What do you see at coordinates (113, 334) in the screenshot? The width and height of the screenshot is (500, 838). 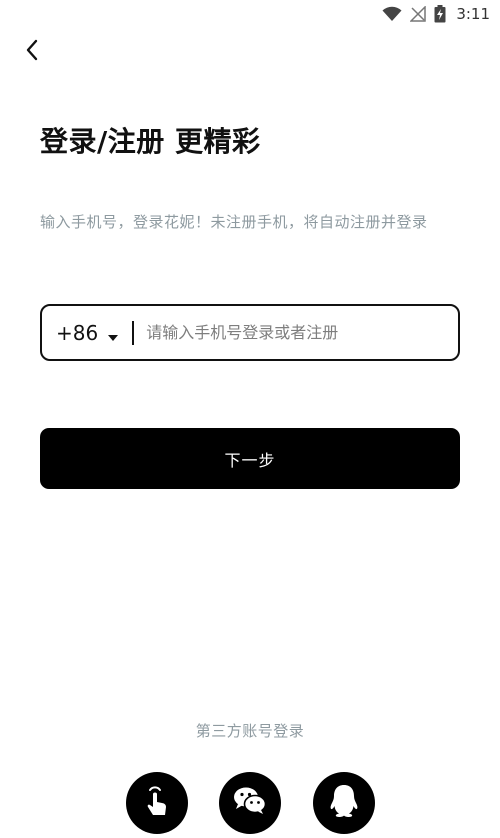 I see `caret-down-icon` at bounding box center [113, 334].